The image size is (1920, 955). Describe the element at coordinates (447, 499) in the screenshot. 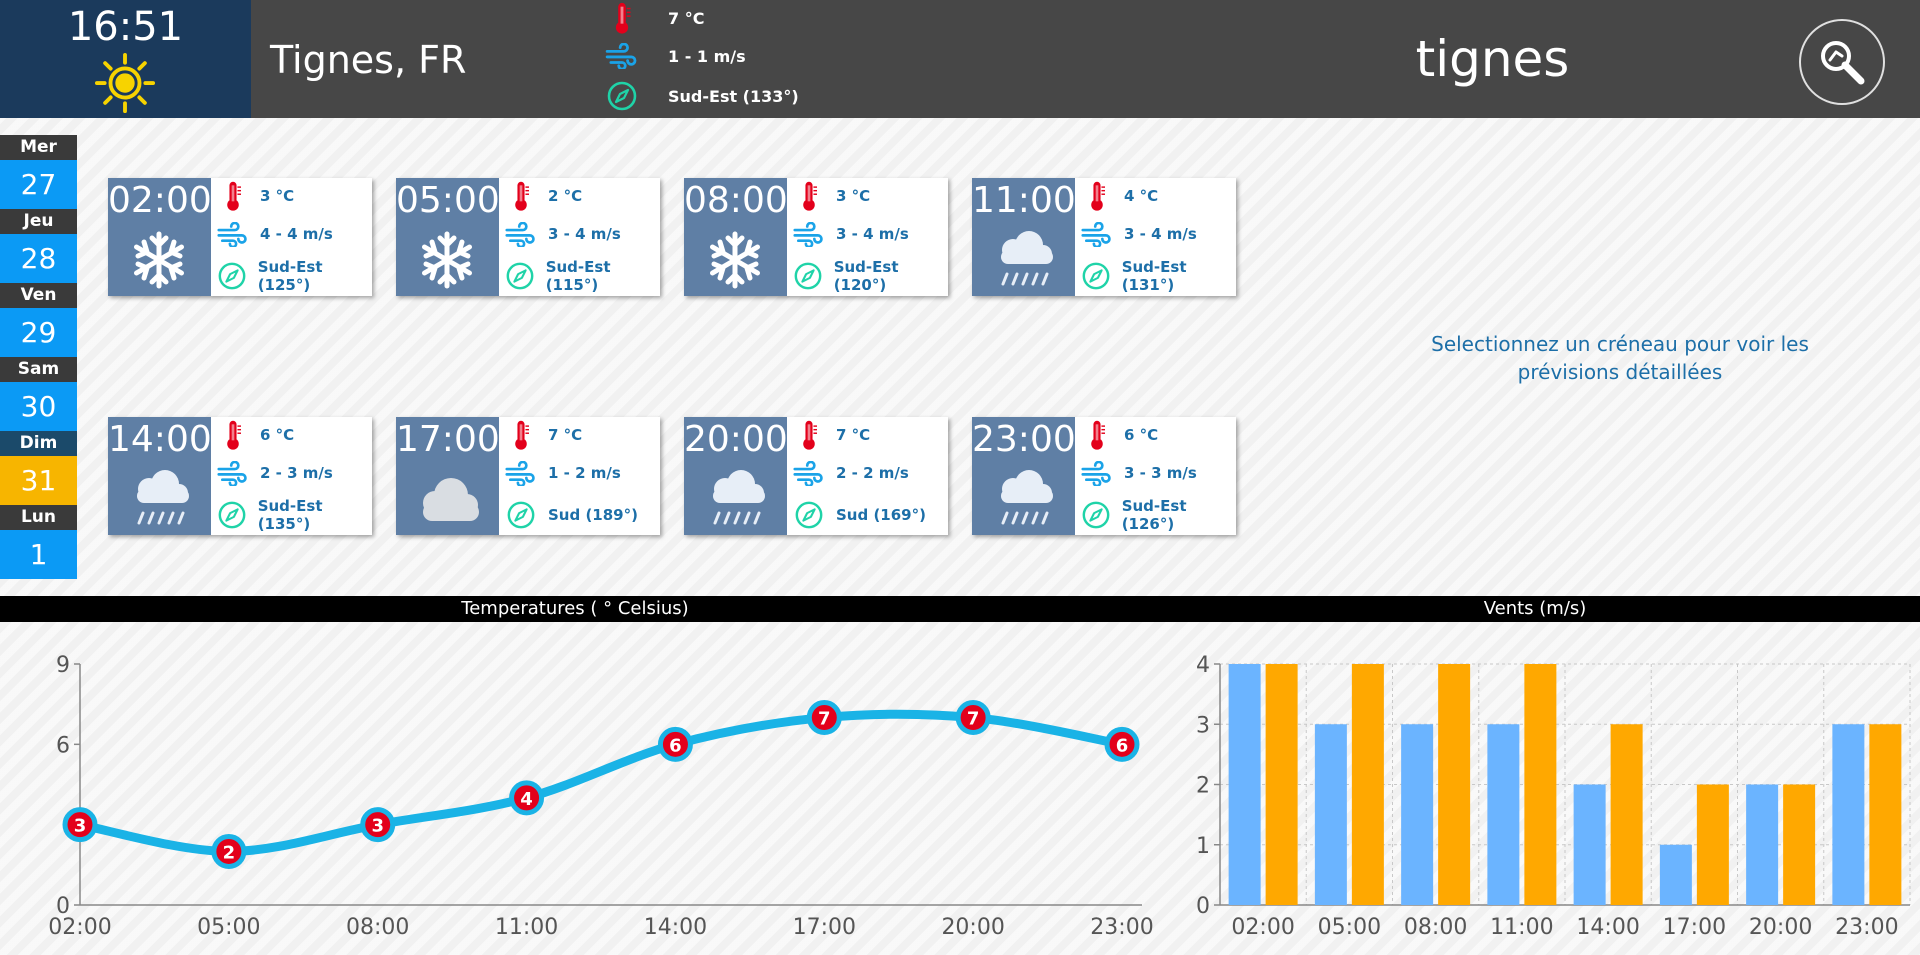

I see `cloud-icon` at that location.